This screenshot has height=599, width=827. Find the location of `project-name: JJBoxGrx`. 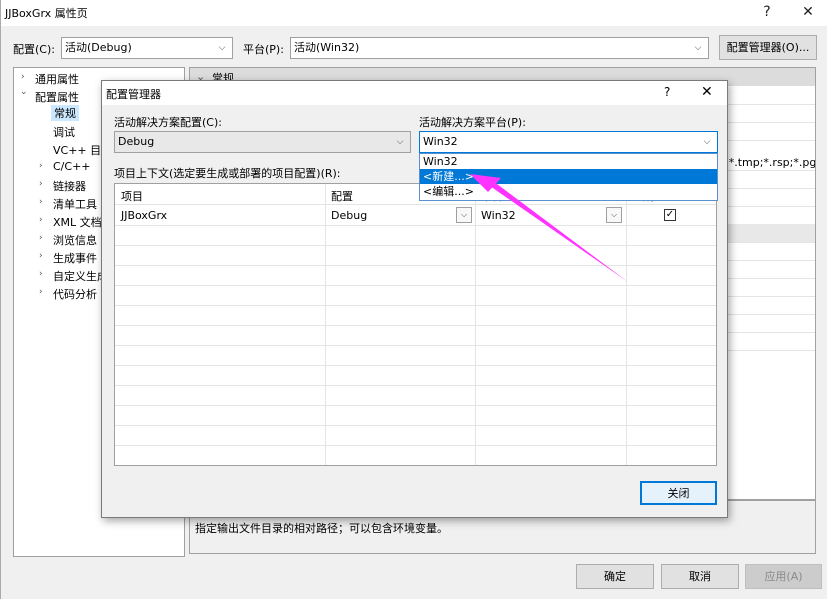

project-name: JJBoxGrx is located at coordinates (144, 215).